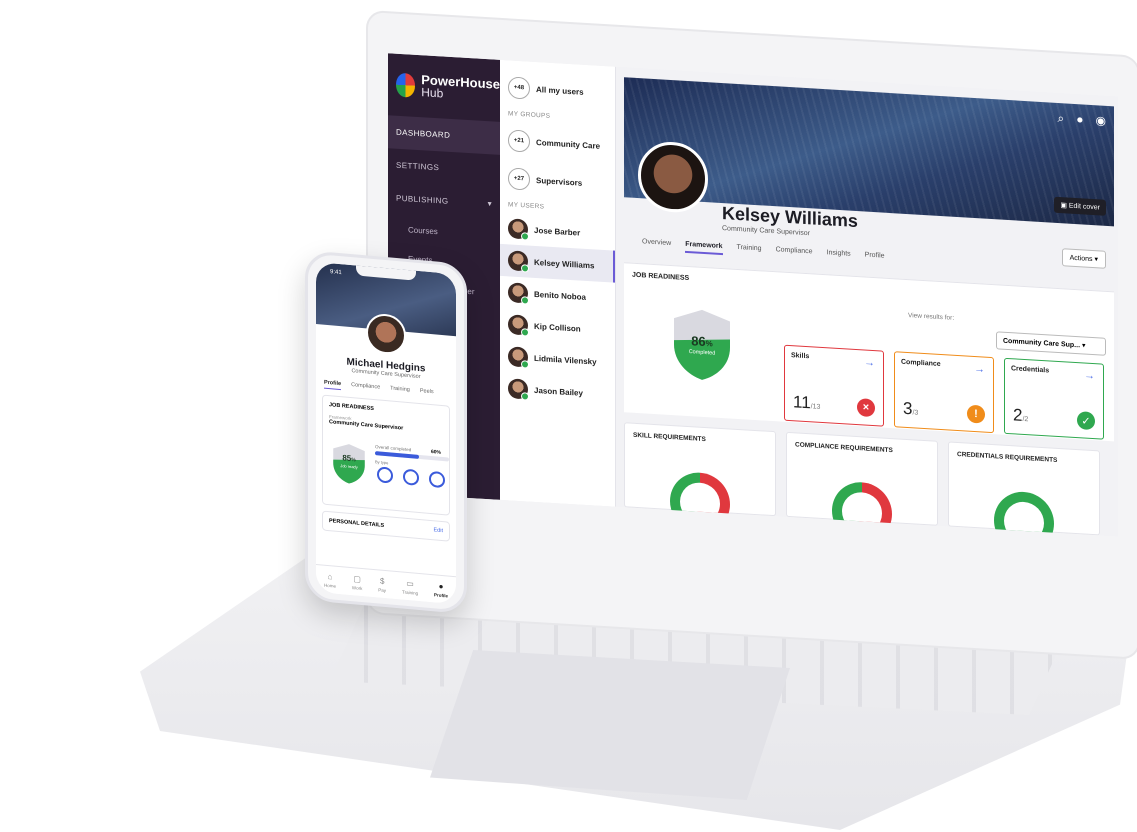 The image size is (1137, 832). What do you see at coordinates (386, 334) in the screenshot?
I see `phone-avatar` at bounding box center [386, 334].